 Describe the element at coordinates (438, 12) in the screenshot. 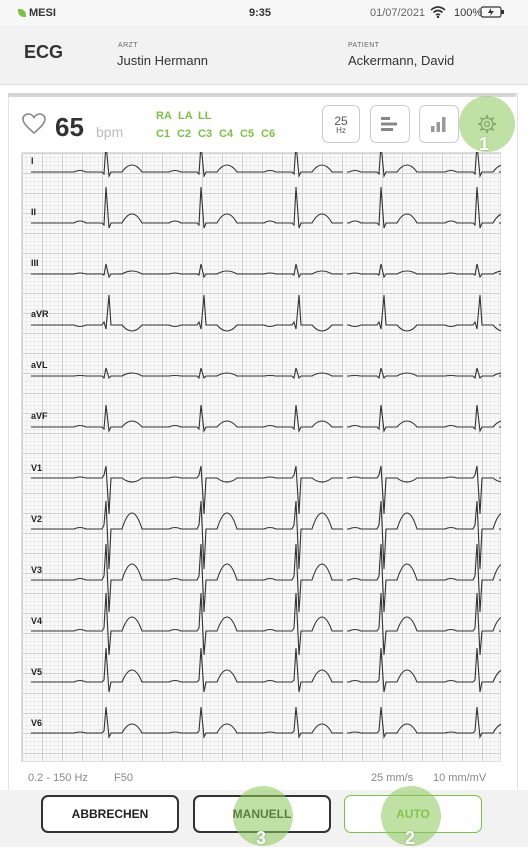

I see `wifi-icon` at that location.